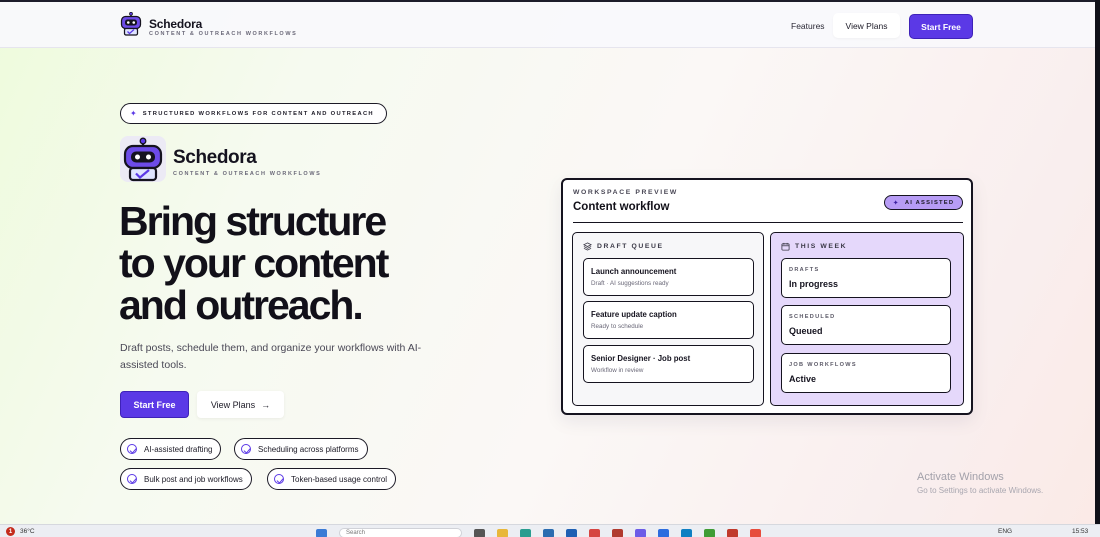 The image size is (1100, 537). Describe the element at coordinates (594, 532) in the screenshot. I see `chrome-icon` at that location.